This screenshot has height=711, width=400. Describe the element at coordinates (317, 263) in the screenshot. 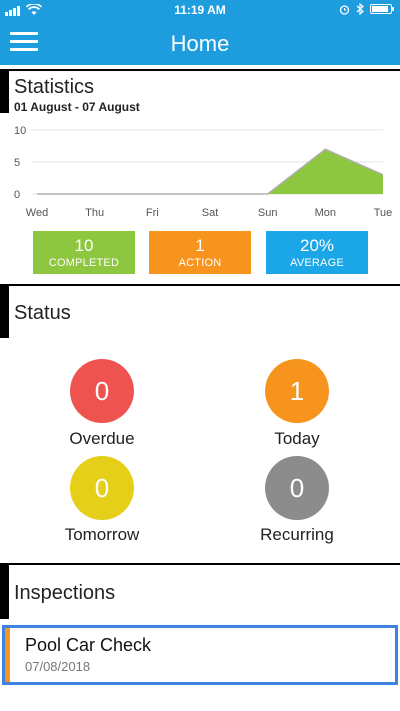

I see `average-label: AVERAGE` at that location.